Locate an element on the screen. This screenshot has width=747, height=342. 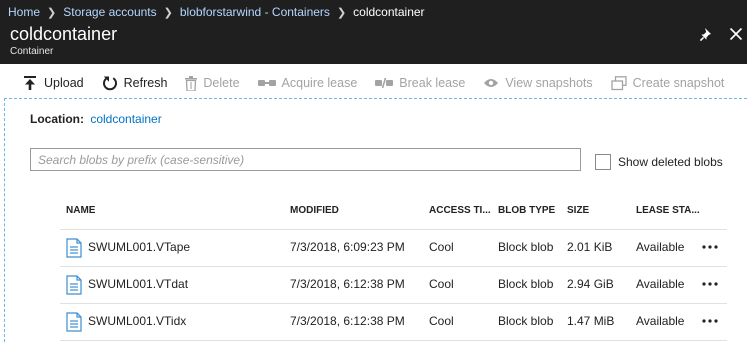
blob-modified: 7/3/2018, 6:09:23 PM is located at coordinates (347, 247).